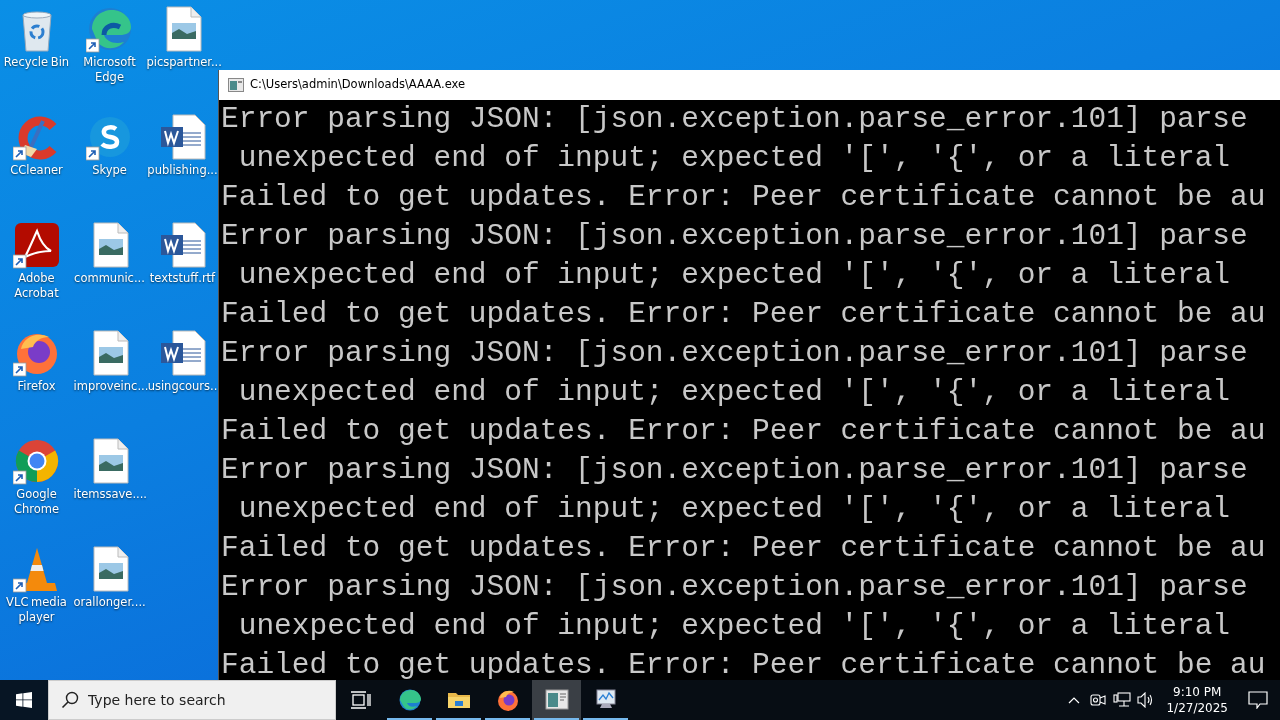 This screenshot has width=1280, height=720. Describe the element at coordinates (236, 85) in the screenshot. I see `console-app-icon` at that location.